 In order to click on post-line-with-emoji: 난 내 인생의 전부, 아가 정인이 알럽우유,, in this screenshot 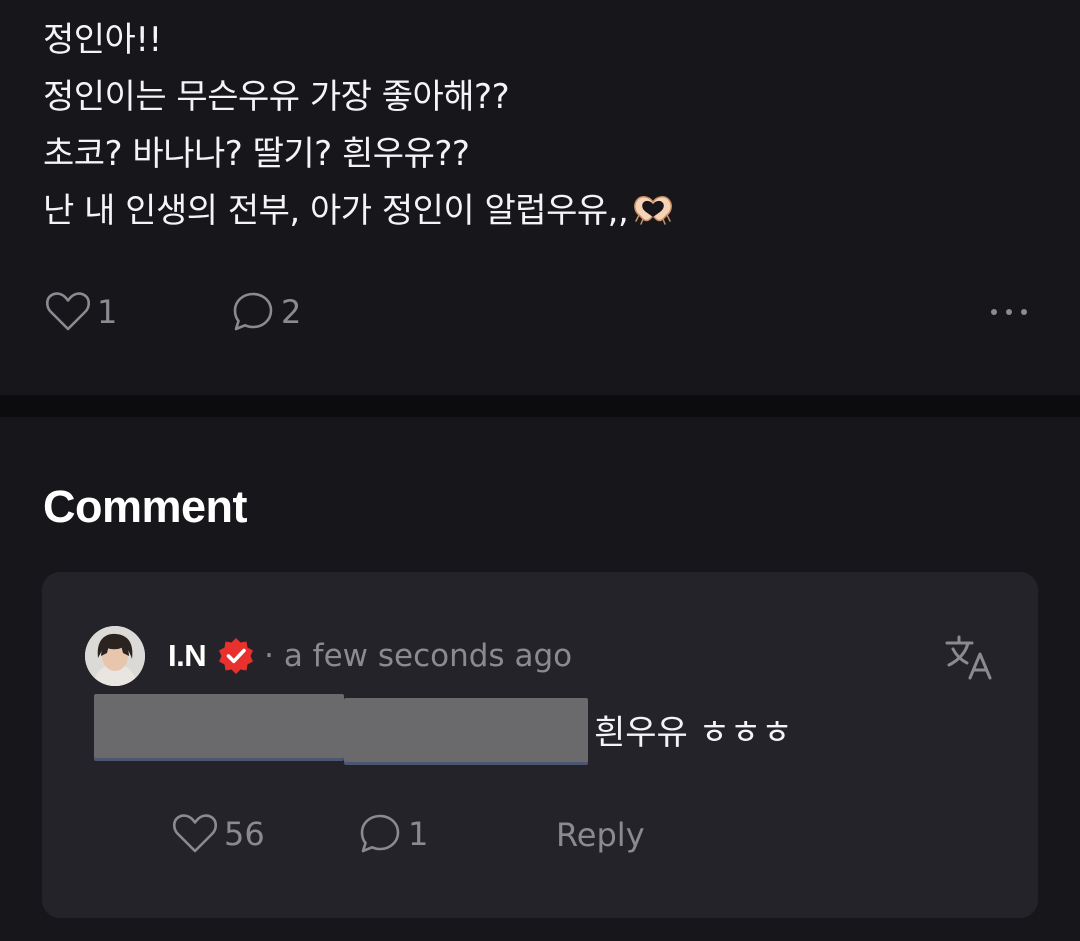, I will do `click(533, 211)`.